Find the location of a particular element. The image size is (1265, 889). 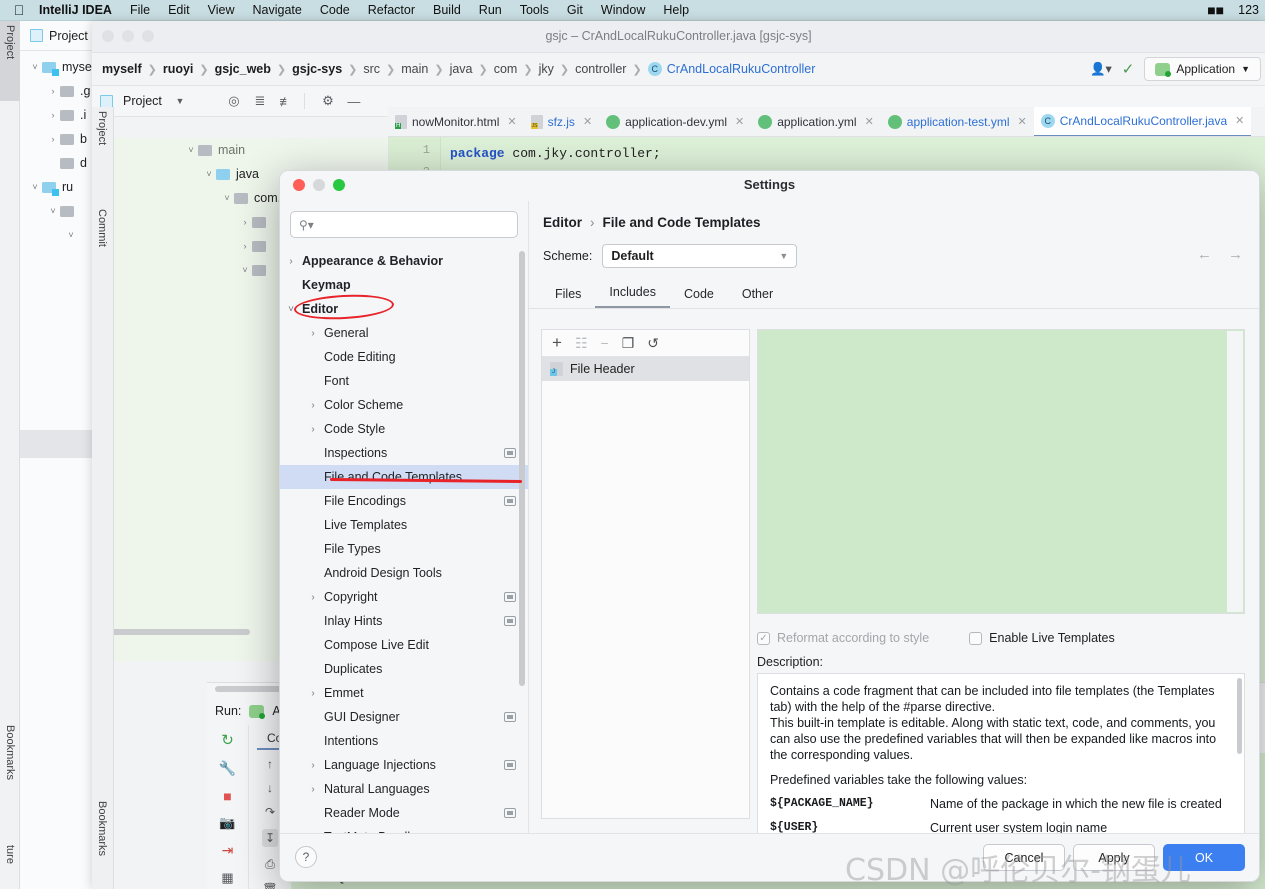

settings-tree-scrollbar is located at coordinates (522, 468).